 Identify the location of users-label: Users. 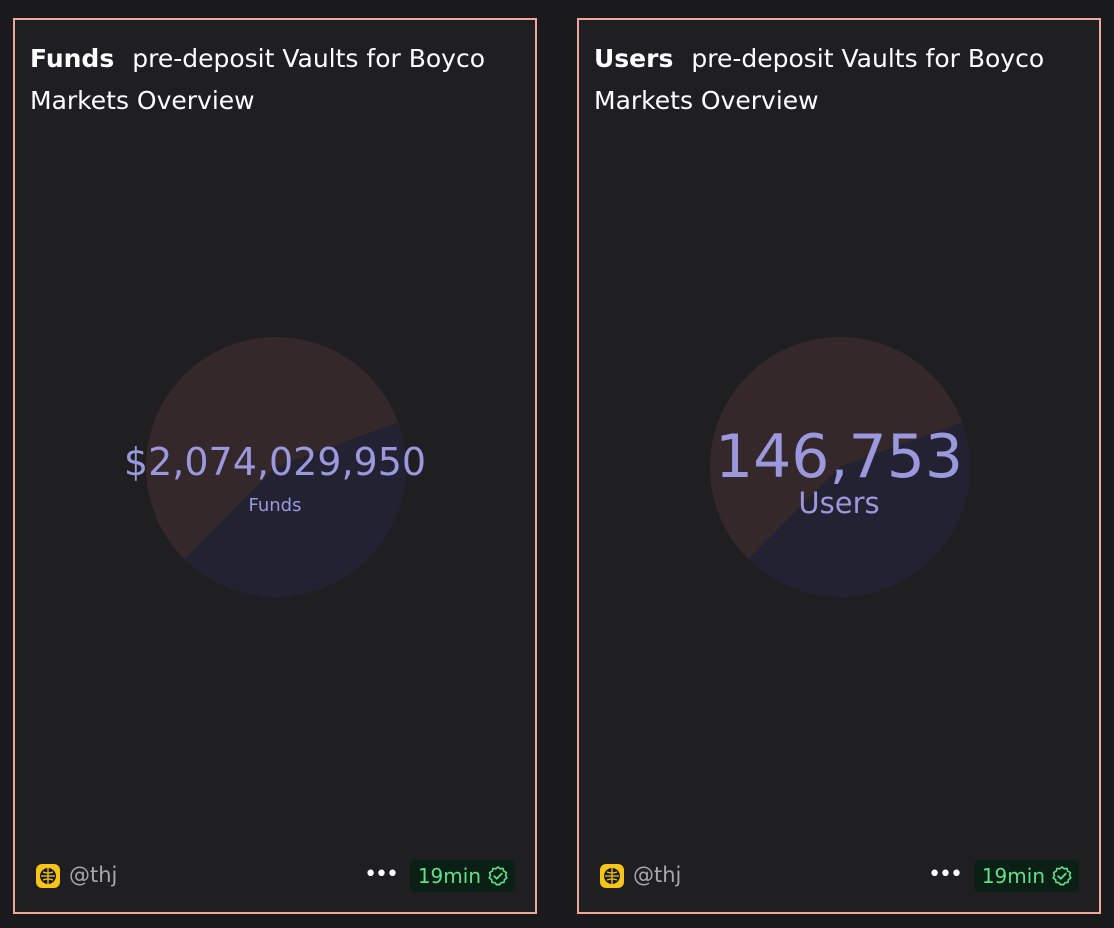
(839, 503).